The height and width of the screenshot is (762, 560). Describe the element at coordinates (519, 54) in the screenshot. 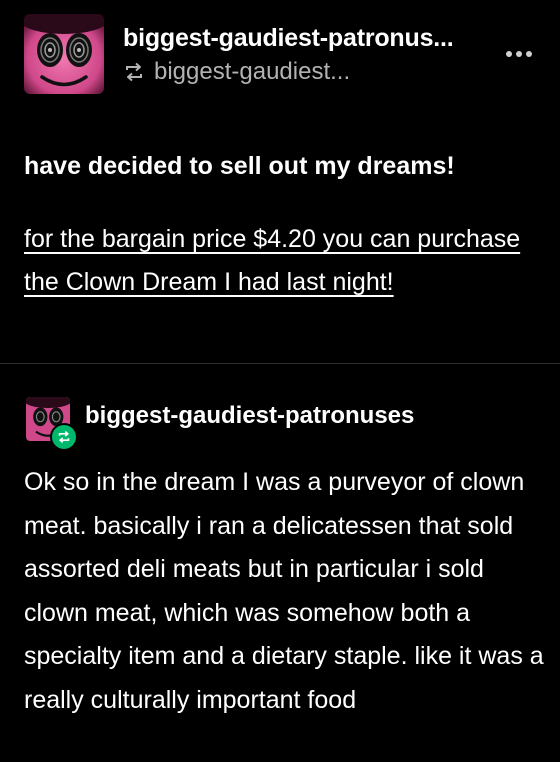

I see `more-options-button` at that location.